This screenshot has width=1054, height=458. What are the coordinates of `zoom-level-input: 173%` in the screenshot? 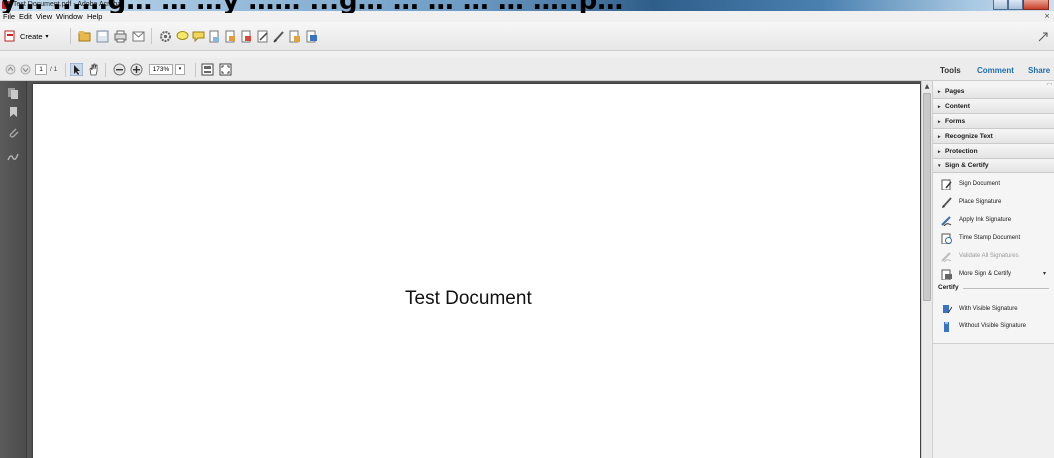 It's located at (161, 69).